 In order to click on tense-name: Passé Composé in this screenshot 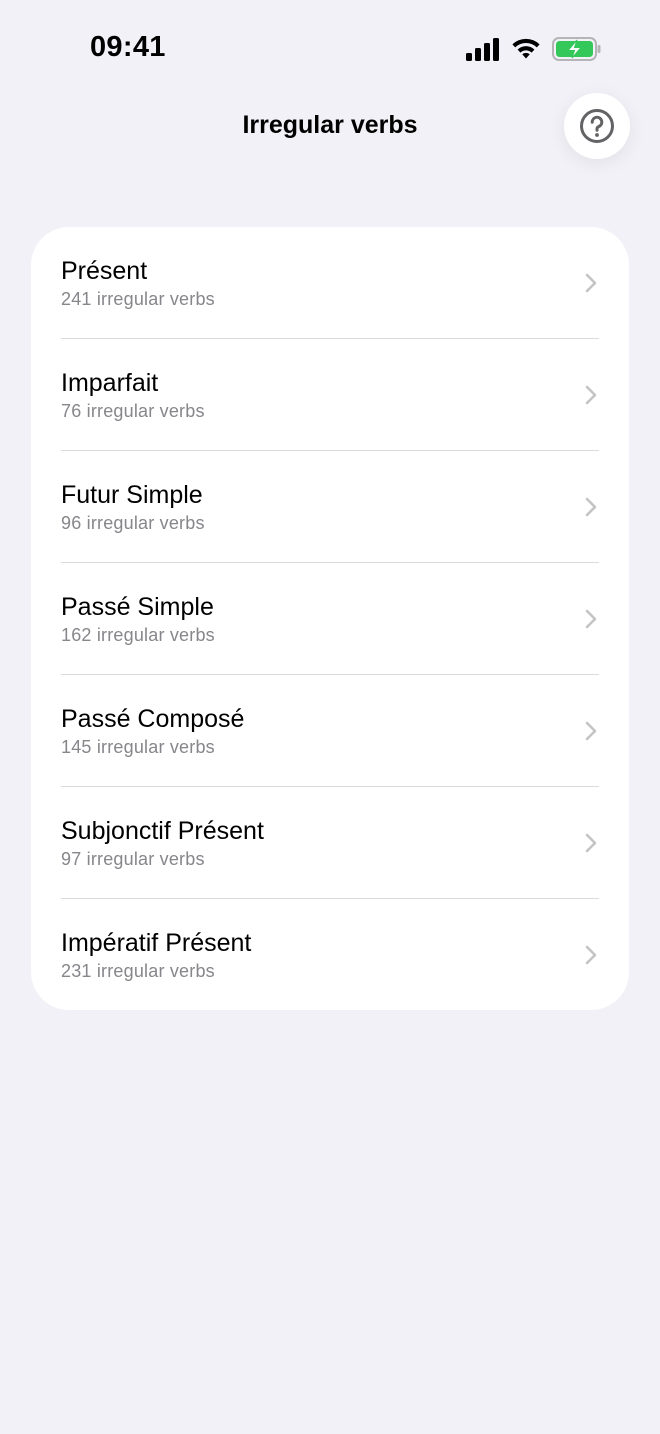, I will do `click(153, 719)`.